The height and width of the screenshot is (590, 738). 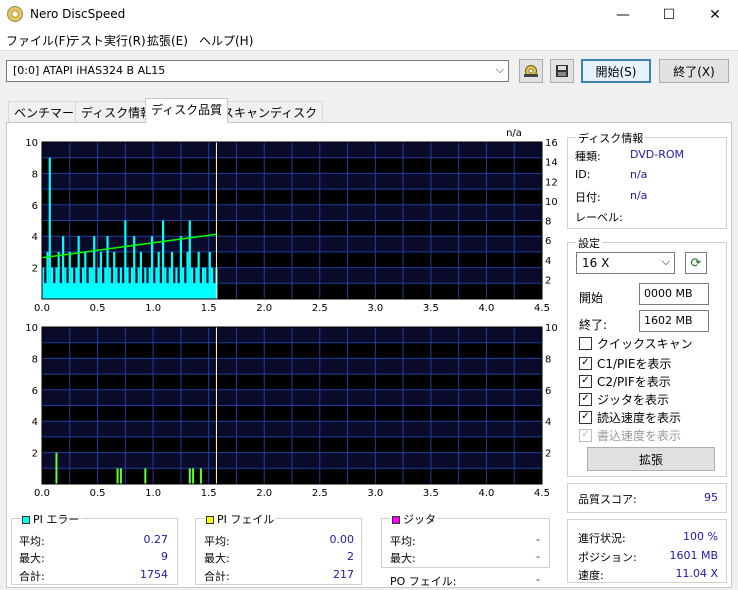 I want to click on pi-errors-swatch, so click(x=26, y=520).